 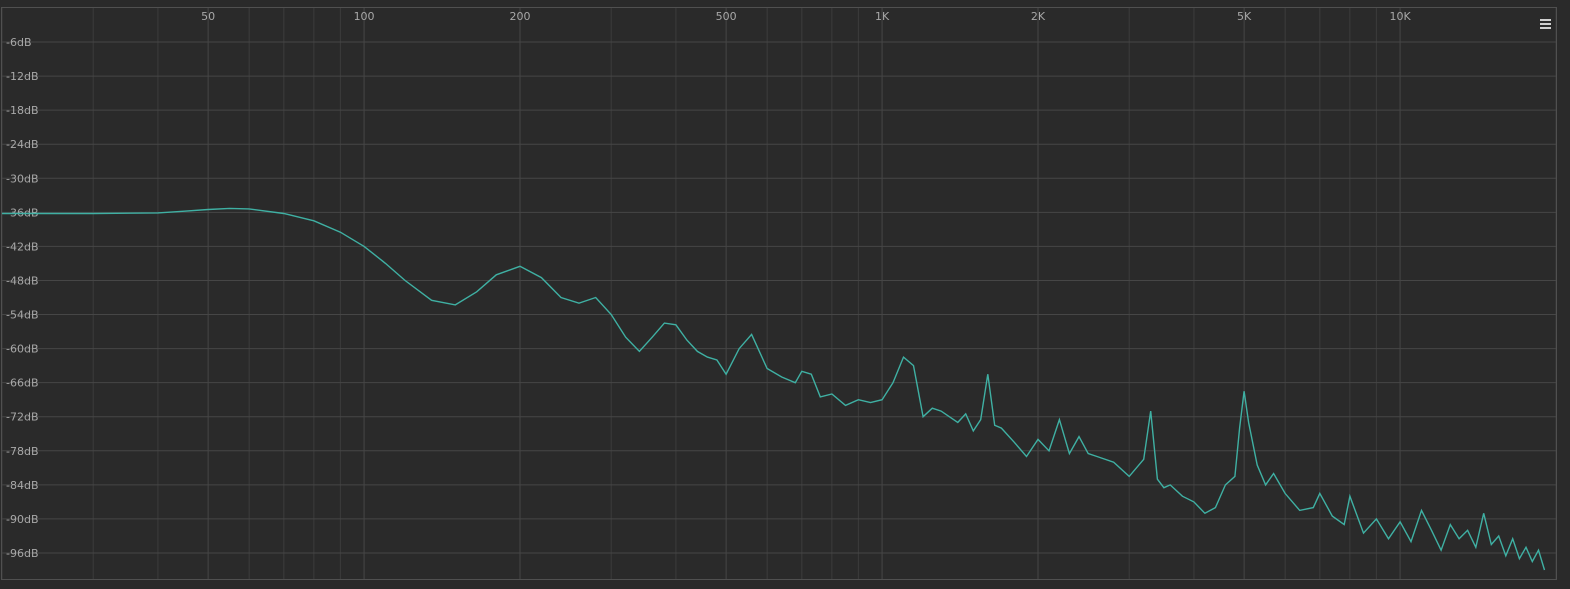 I want to click on x-tick-label: 5K, so click(x=1244, y=16).